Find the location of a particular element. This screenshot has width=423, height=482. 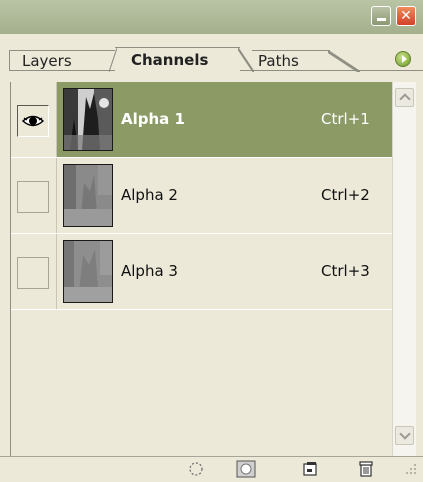

delete-channel-button is located at coordinates (366, 469).